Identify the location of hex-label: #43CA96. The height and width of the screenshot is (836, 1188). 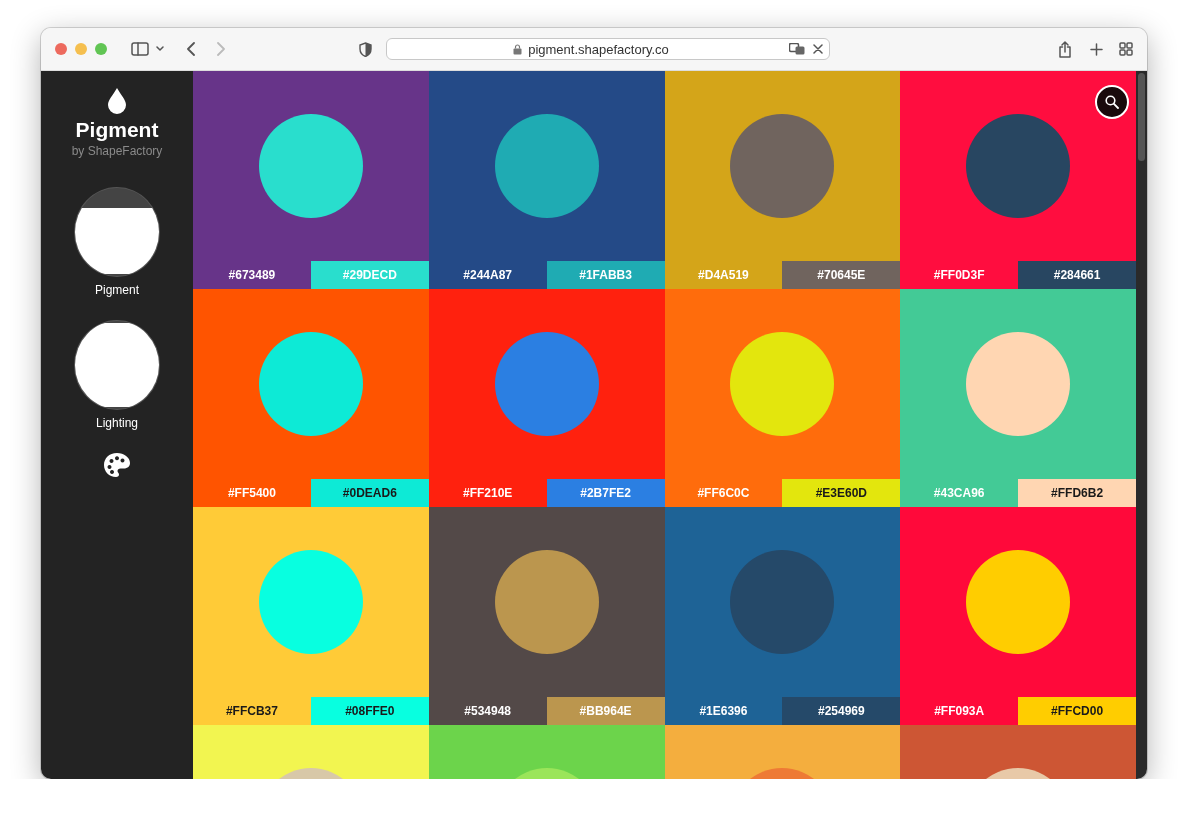
(959, 493).